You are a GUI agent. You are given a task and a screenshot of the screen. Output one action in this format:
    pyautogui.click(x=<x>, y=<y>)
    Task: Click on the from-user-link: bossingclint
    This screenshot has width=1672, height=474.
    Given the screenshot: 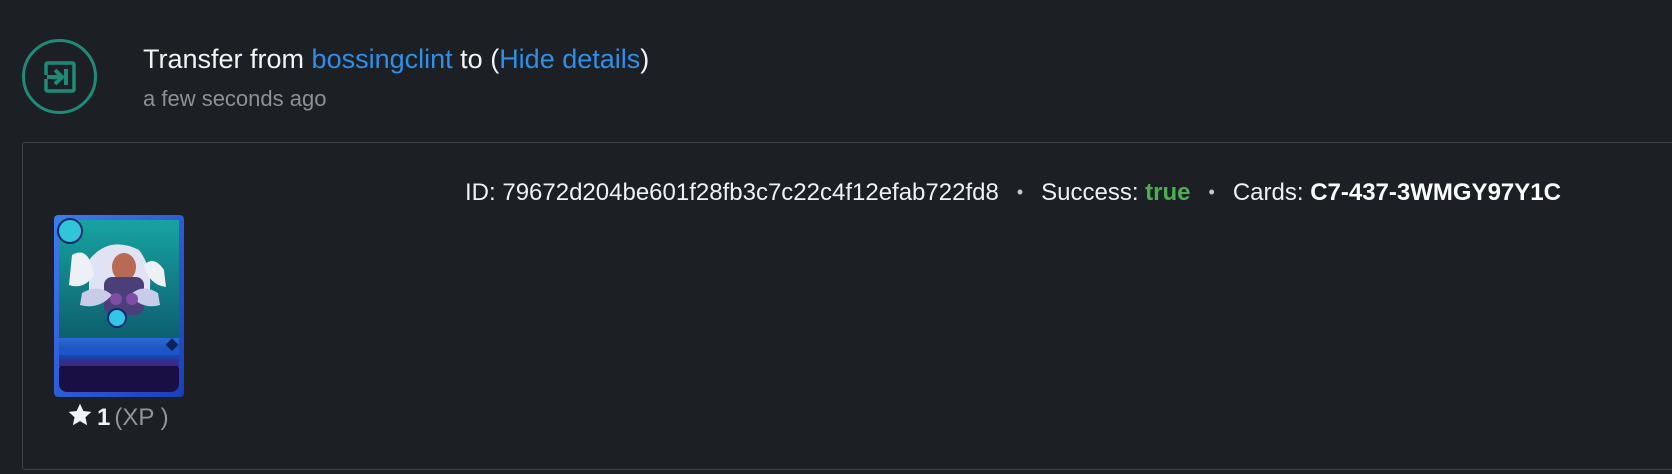 What is the action you would take?
    pyautogui.click(x=382, y=59)
    